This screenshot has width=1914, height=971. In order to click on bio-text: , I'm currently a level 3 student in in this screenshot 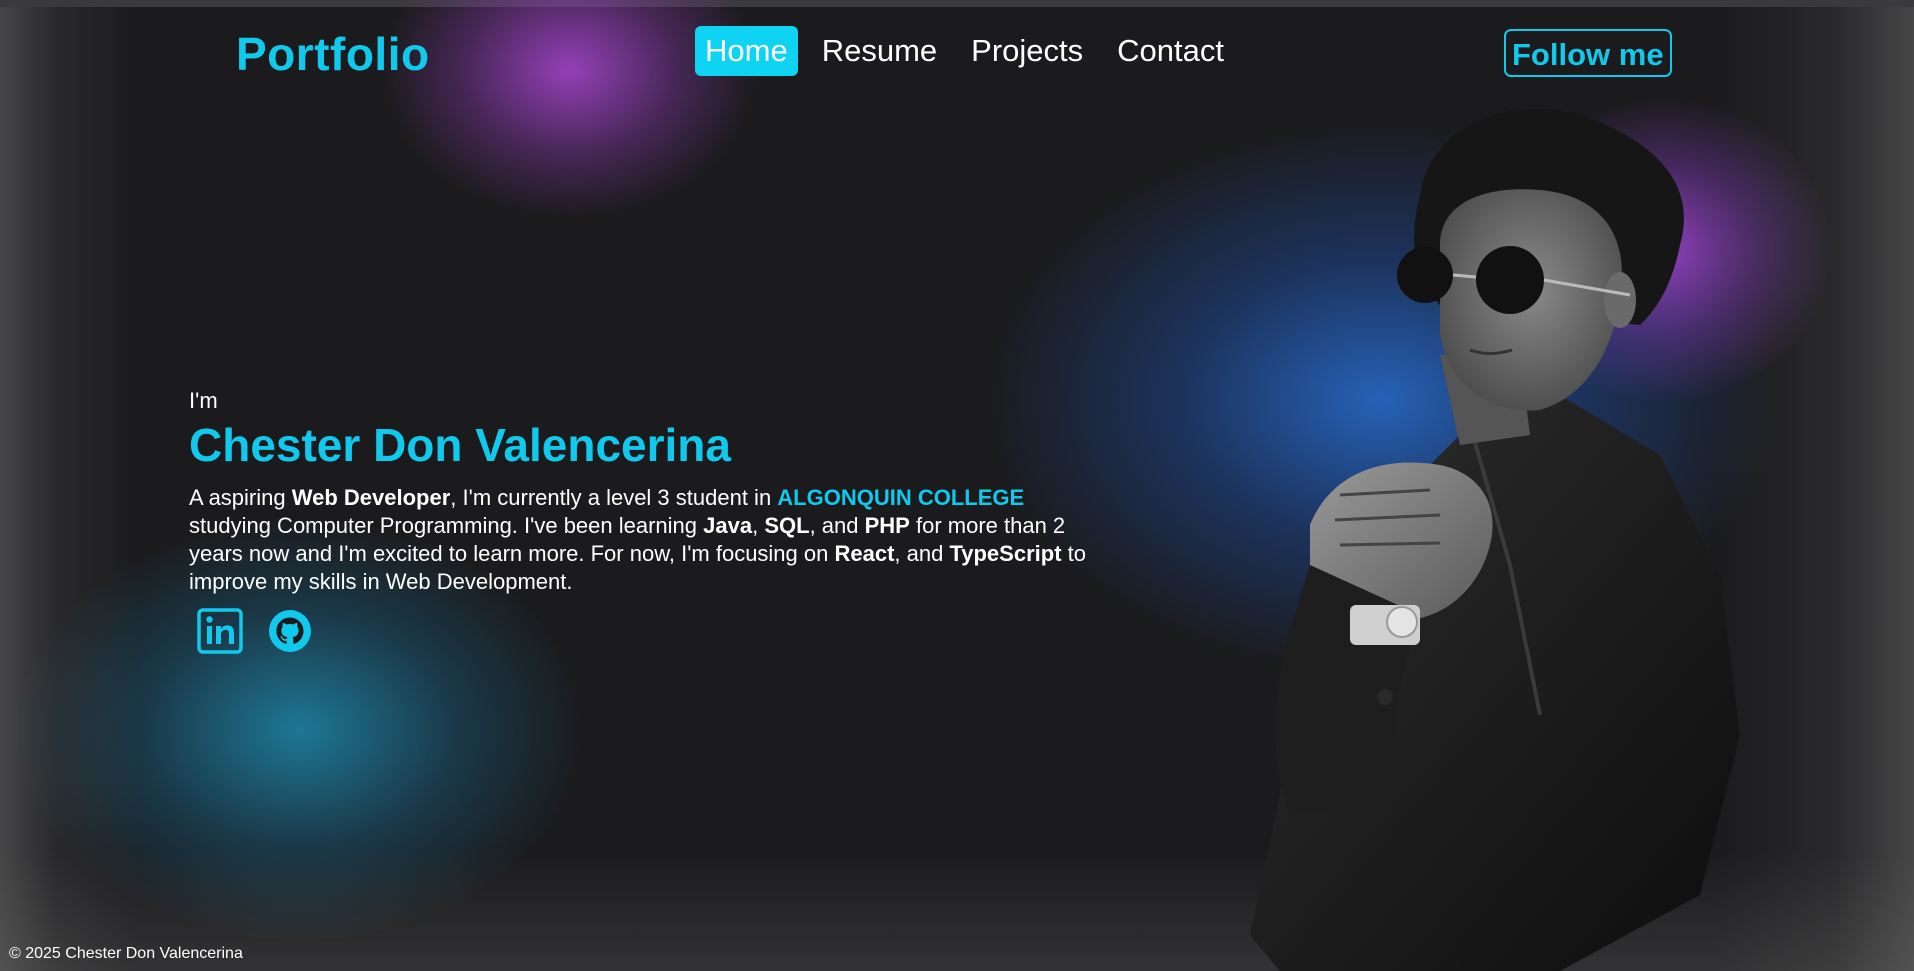, I will do `click(614, 497)`.